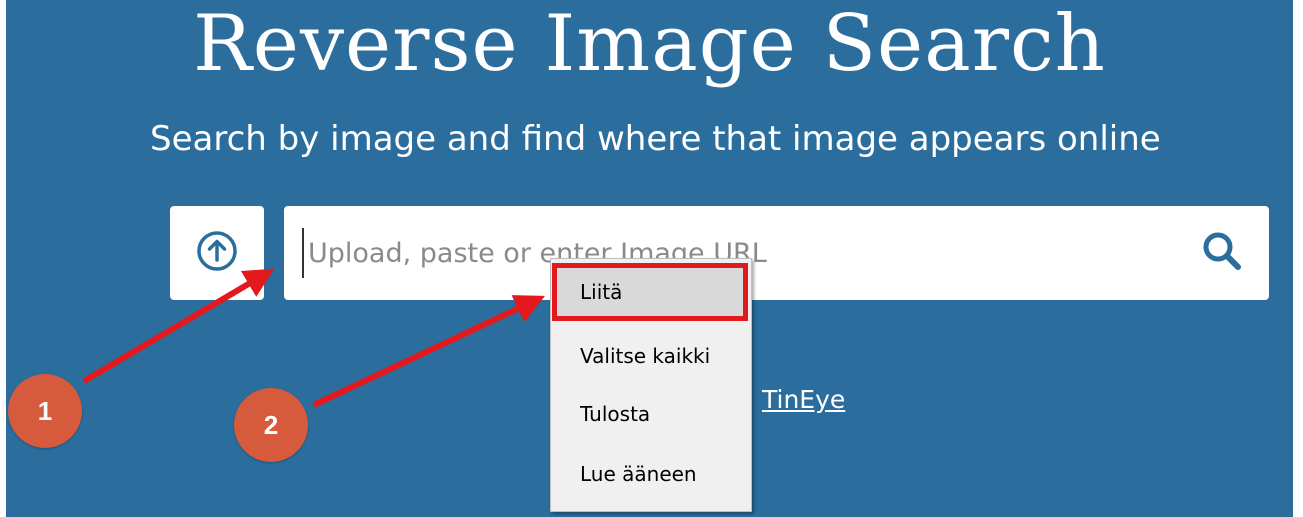 This screenshot has width=1303, height=517. Describe the element at coordinates (650, 414) in the screenshot. I see `menu-item-print: Tulosta` at that location.